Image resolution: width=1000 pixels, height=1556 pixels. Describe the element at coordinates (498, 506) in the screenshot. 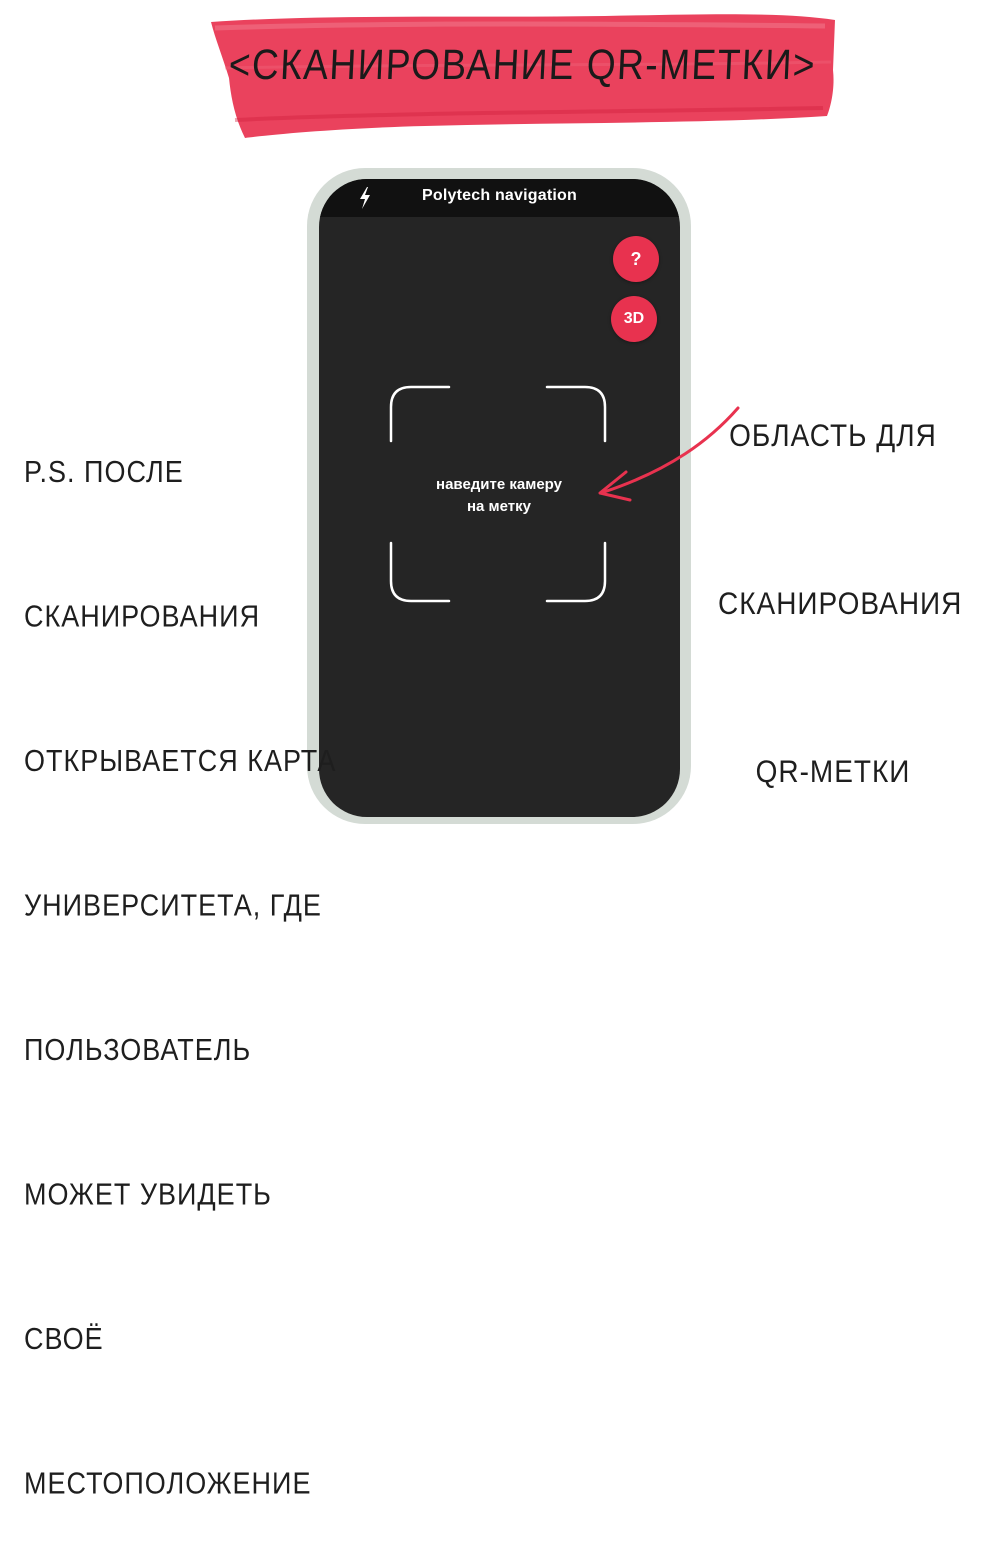

I see `scan-hint-line: на метку` at that location.